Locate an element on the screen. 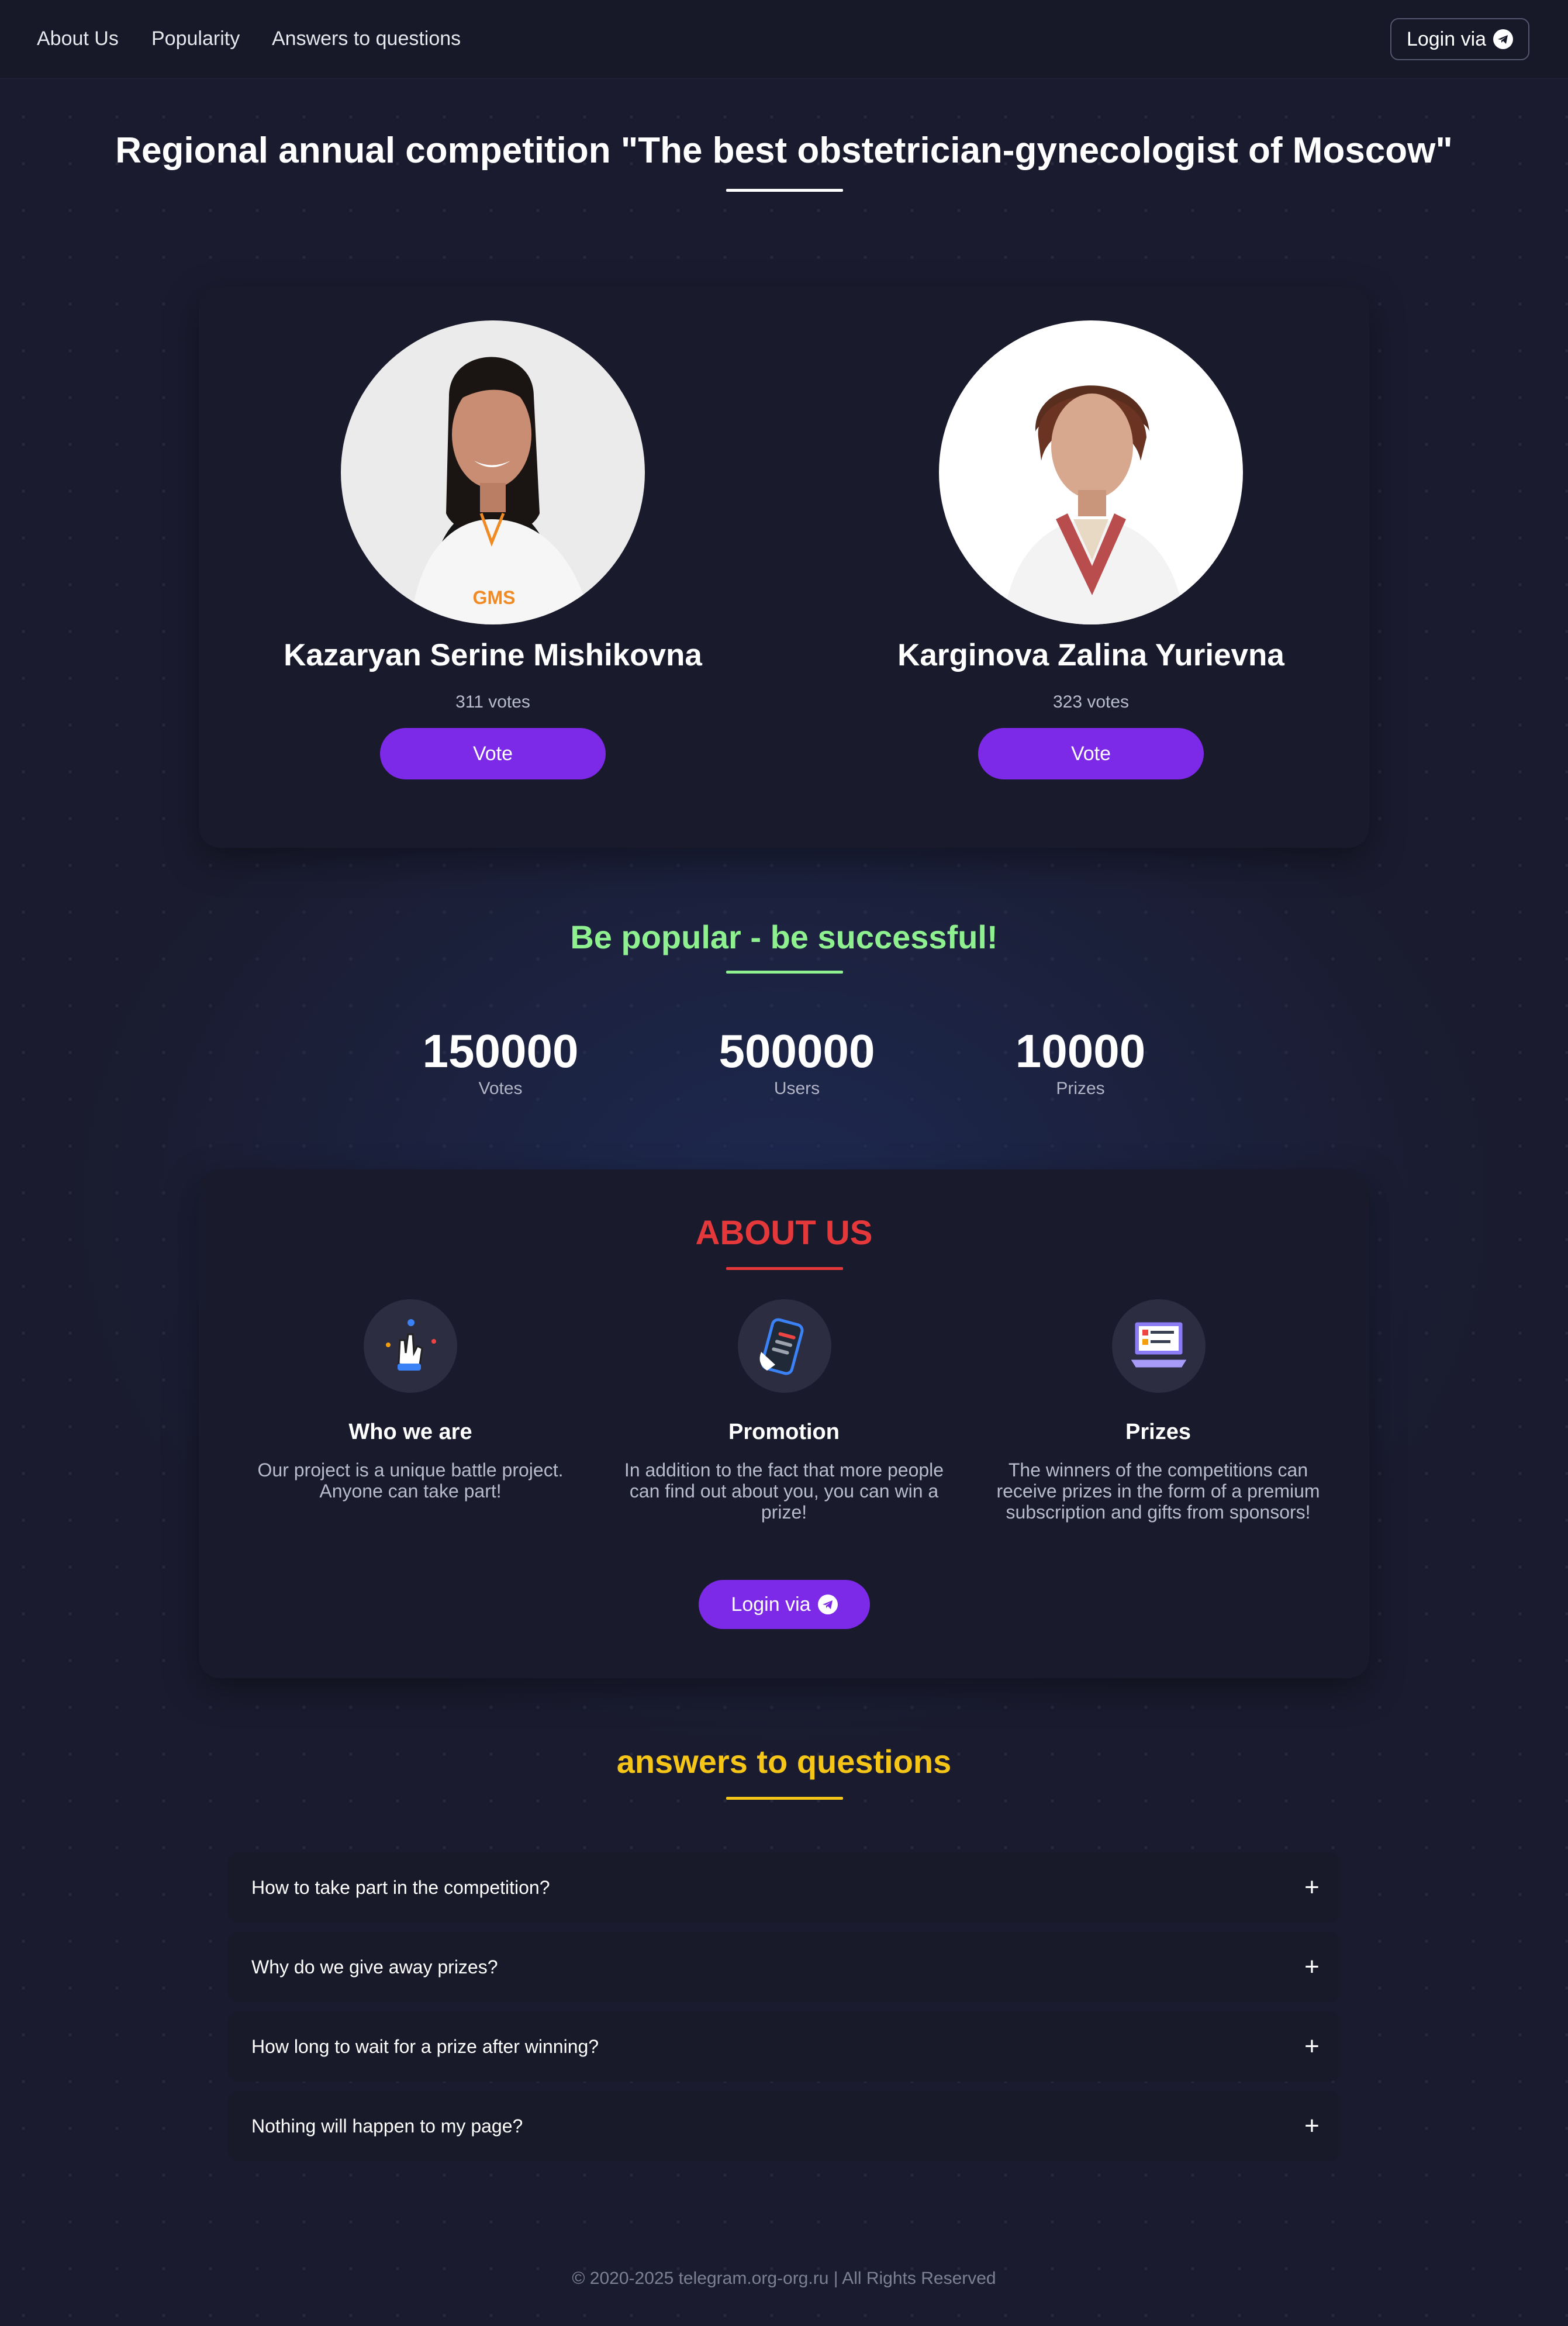 The height and width of the screenshot is (2326, 1568). faq-title: answers to questions is located at coordinates (784, 1761).